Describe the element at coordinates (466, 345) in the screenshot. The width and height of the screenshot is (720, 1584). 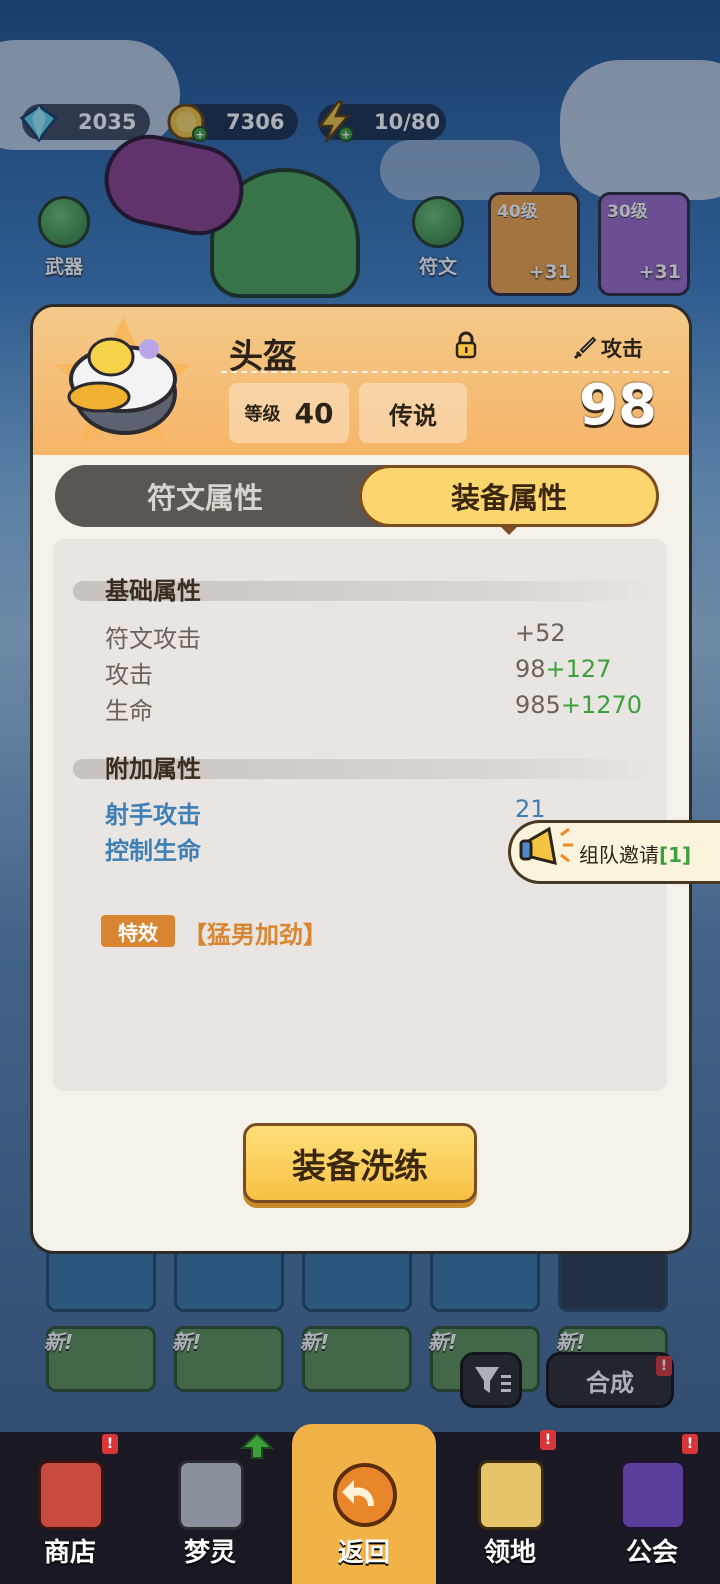
I see `lock-icon` at that location.